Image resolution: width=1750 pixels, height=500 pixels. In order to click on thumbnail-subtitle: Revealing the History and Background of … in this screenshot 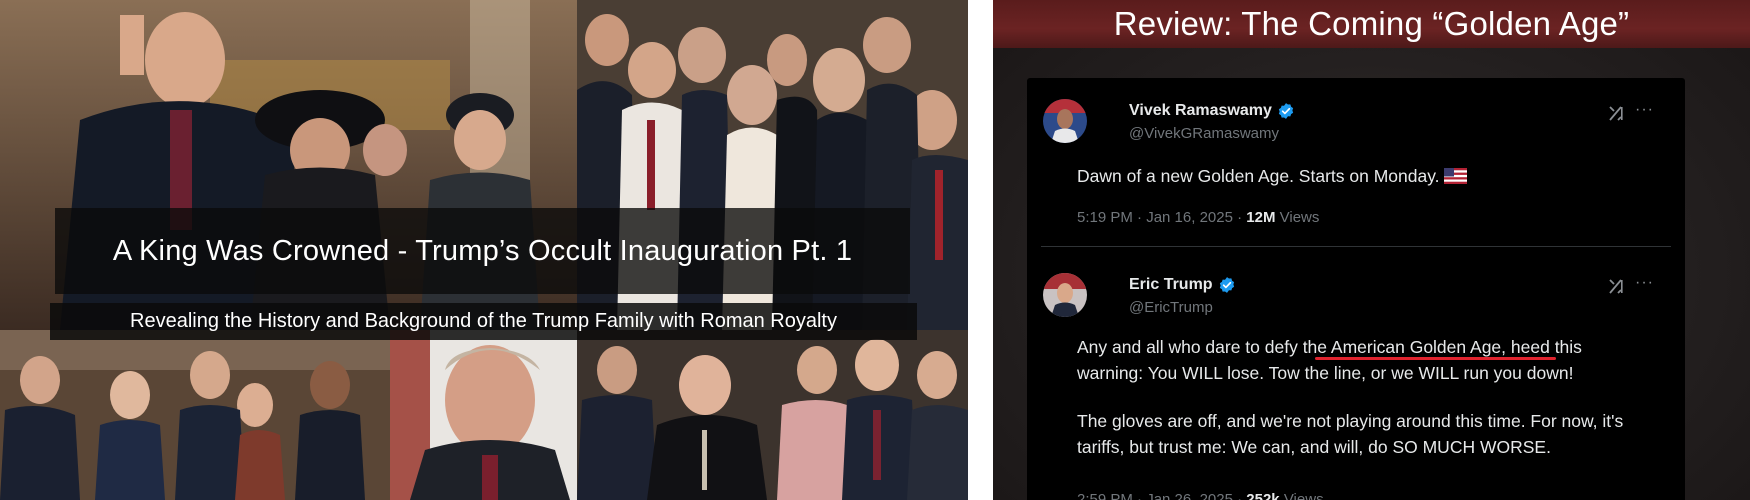, I will do `click(483, 321)`.